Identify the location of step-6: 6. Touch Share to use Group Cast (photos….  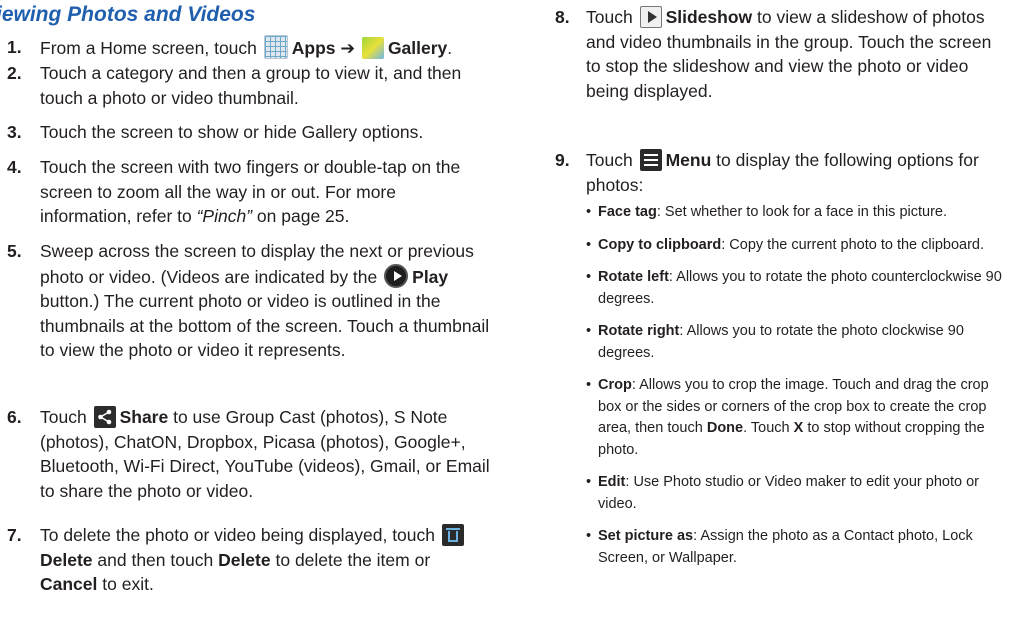
(245, 454).